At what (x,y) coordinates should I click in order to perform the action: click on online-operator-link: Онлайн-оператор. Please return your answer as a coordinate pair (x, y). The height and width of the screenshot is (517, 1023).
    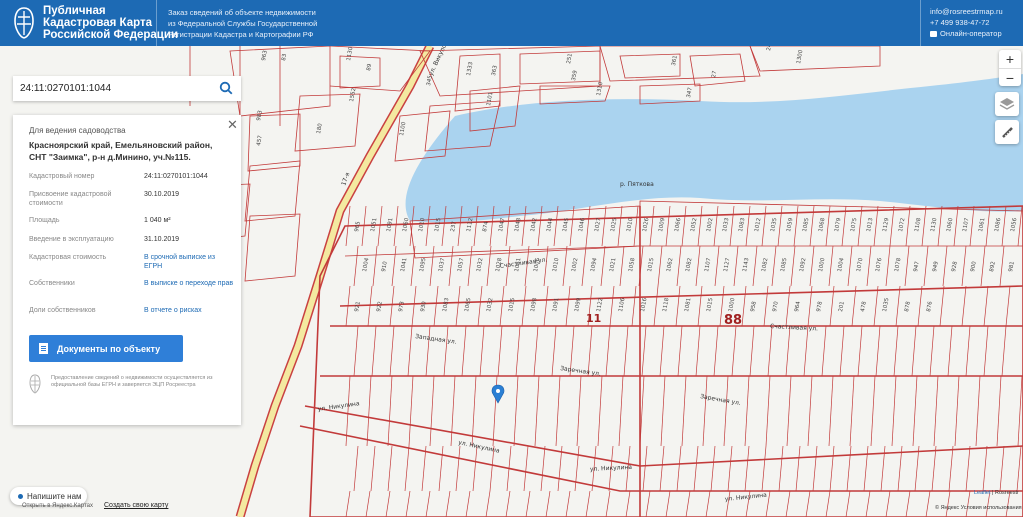
    Looking at the image, I should click on (966, 33).